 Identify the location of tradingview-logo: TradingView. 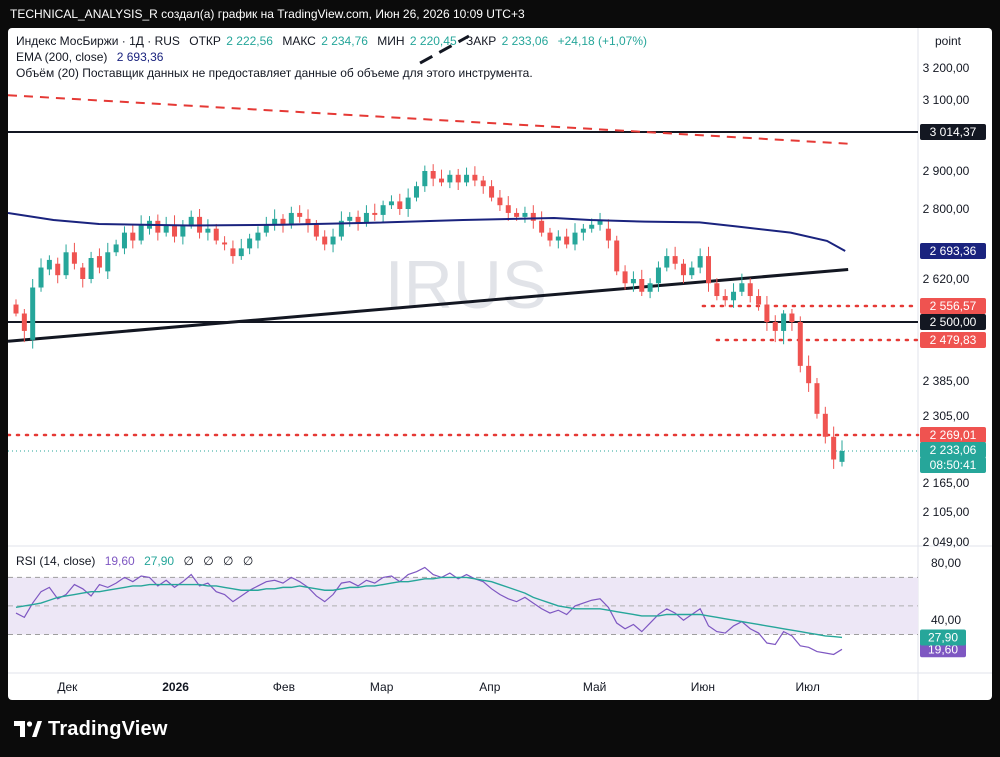
(91, 729).